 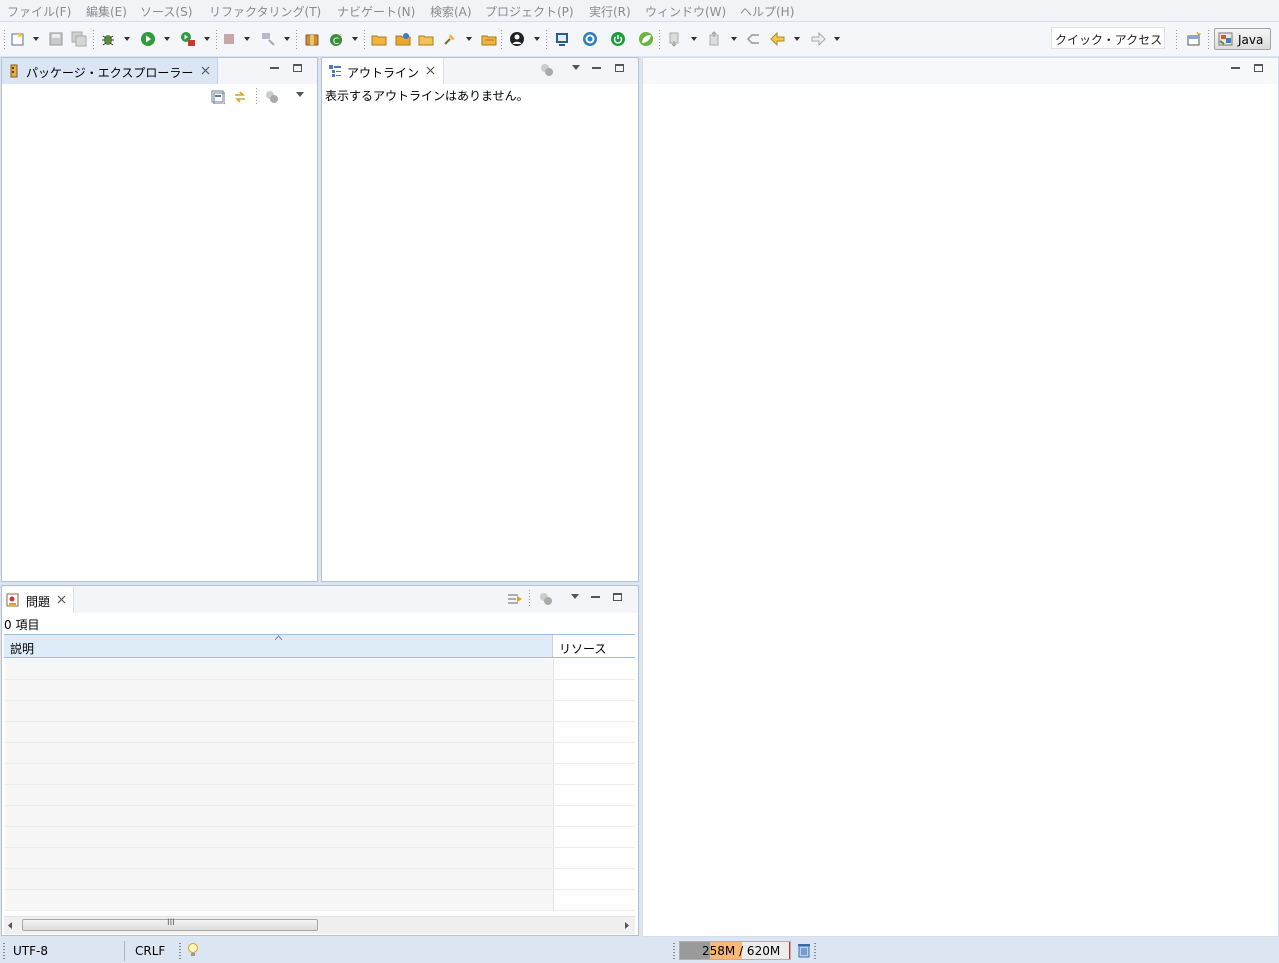 I want to click on open-resource-icon, so click(x=426, y=39).